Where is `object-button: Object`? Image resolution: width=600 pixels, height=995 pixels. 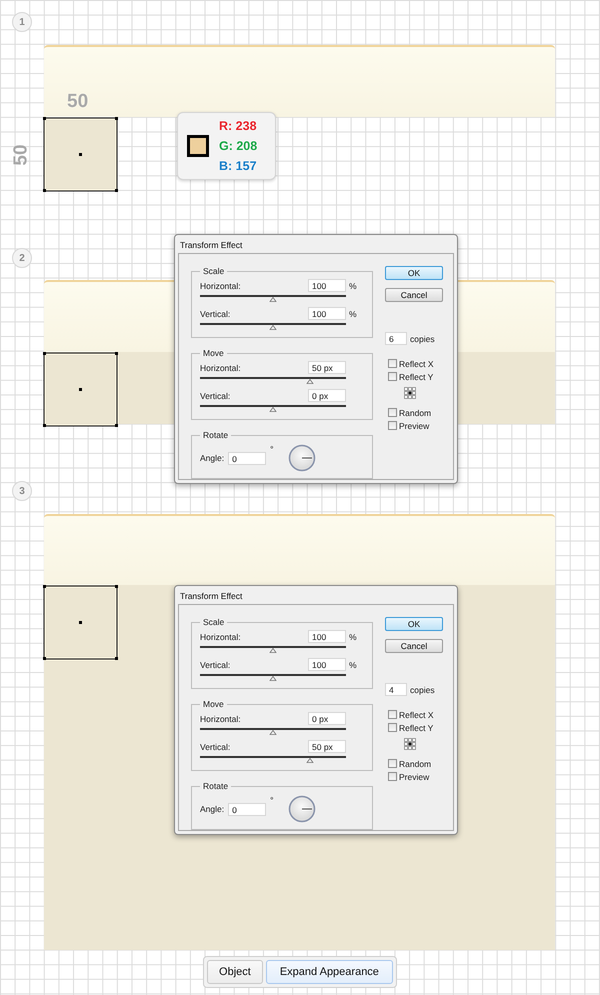
object-button: Object is located at coordinates (235, 972).